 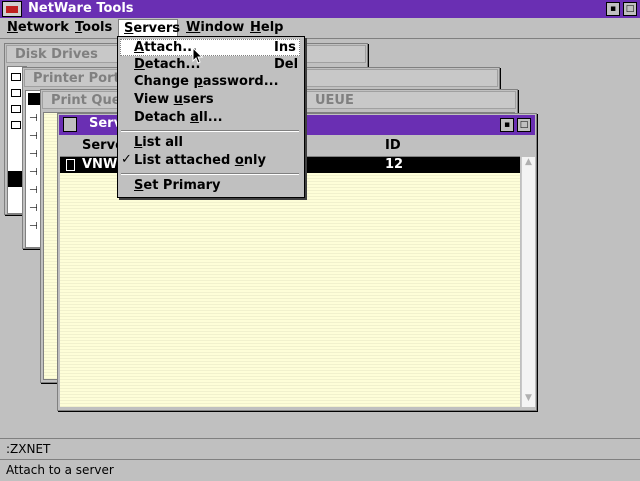 I want to click on view-users-label: sers, so click(x=198, y=99).